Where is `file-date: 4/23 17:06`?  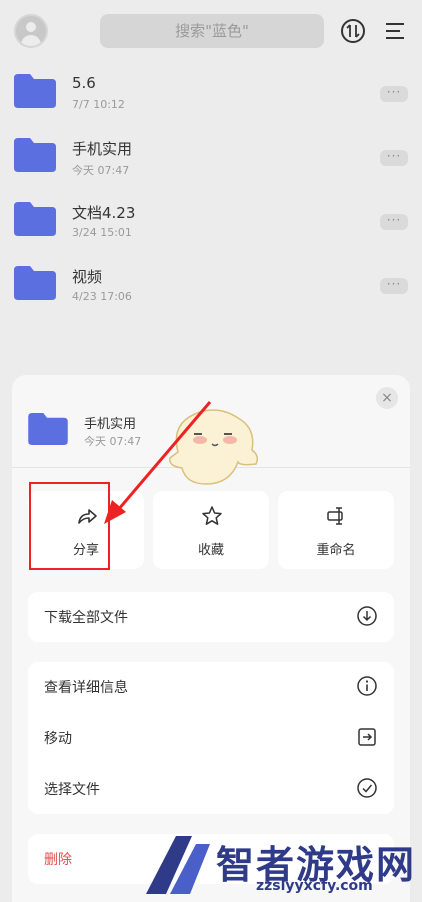 file-date: 4/23 17:06 is located at coordinates (102, 296).